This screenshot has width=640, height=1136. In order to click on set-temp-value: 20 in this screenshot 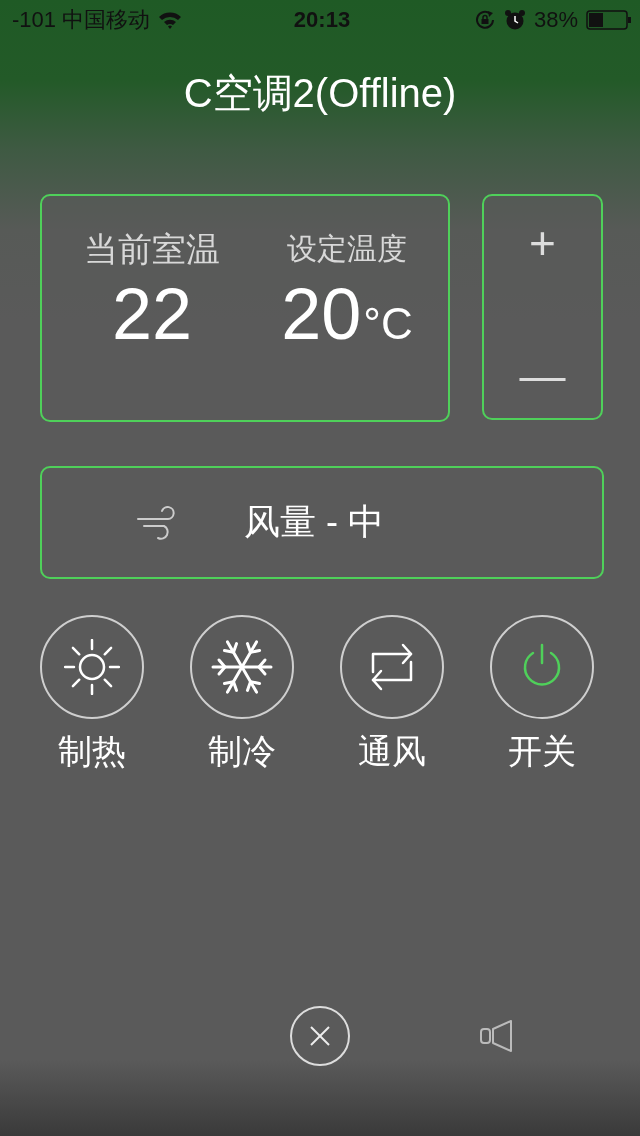, I will do `click(321, 314)`.